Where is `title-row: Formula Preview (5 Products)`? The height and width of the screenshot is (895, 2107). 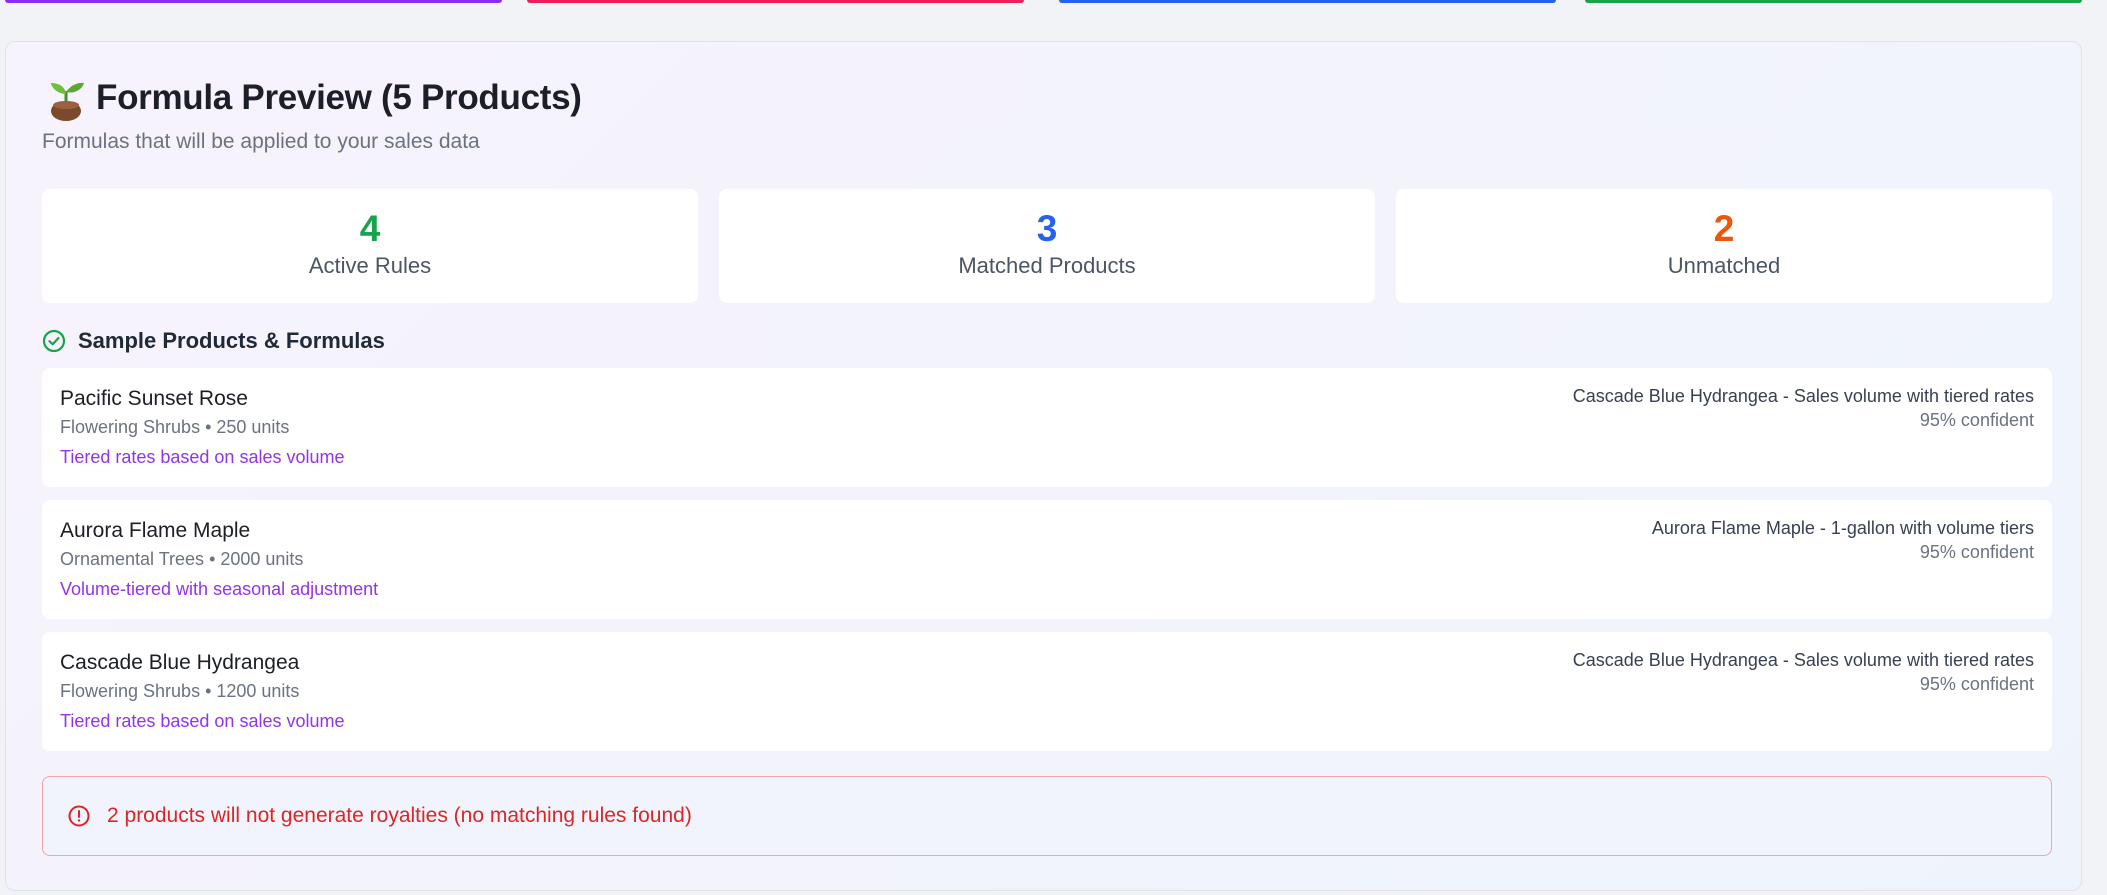 title-row: Formula Preview (5 Products) is located at coordinates (312, 98).